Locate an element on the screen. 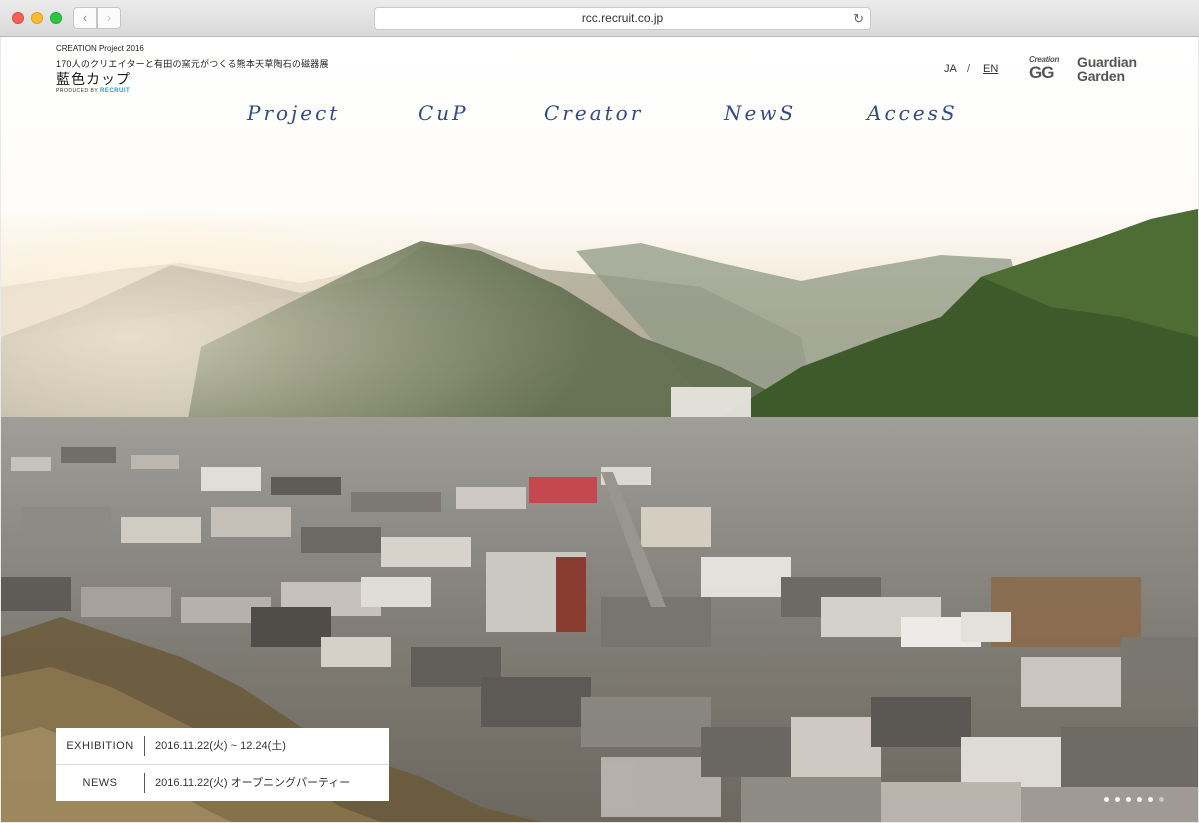 The width and height of the screenshot is (1199, 823). chevron-right-icon: › is located at coordinates (109, 17).